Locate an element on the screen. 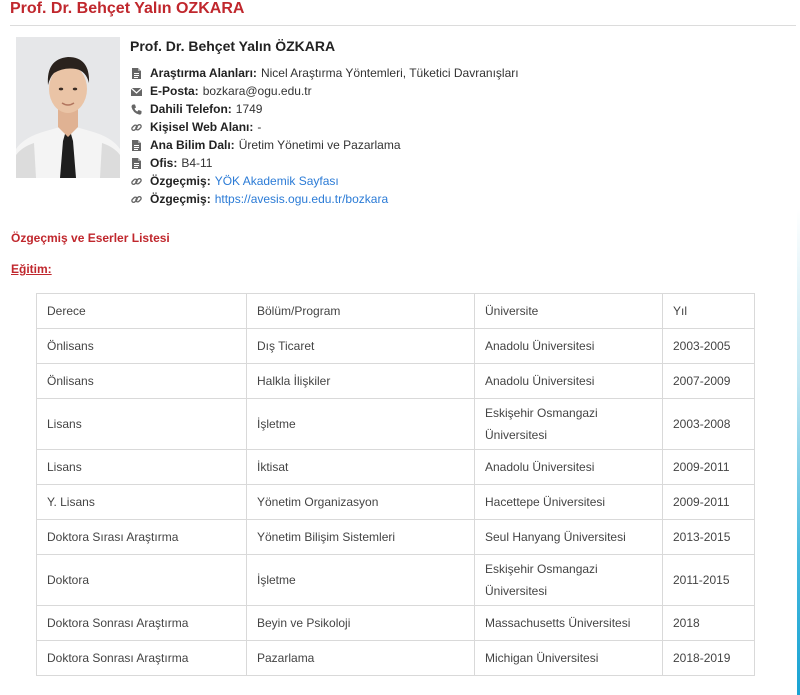 The height and width of the screenshot is (695, 800). phone-value: 1749 is located at coordinates (249, 109).